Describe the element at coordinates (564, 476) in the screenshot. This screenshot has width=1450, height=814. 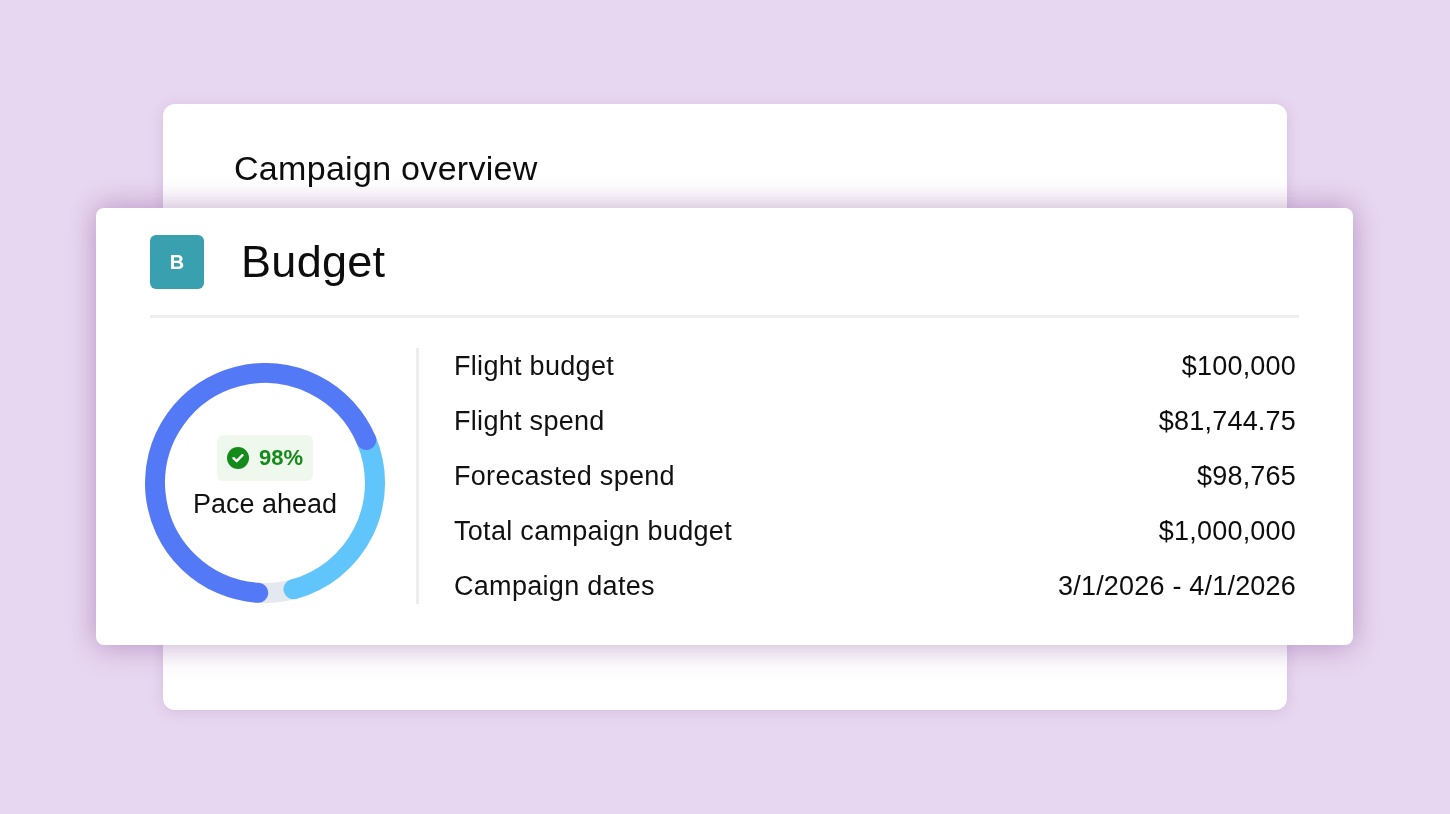
I see `row-label: Forecasted spend` at that location.